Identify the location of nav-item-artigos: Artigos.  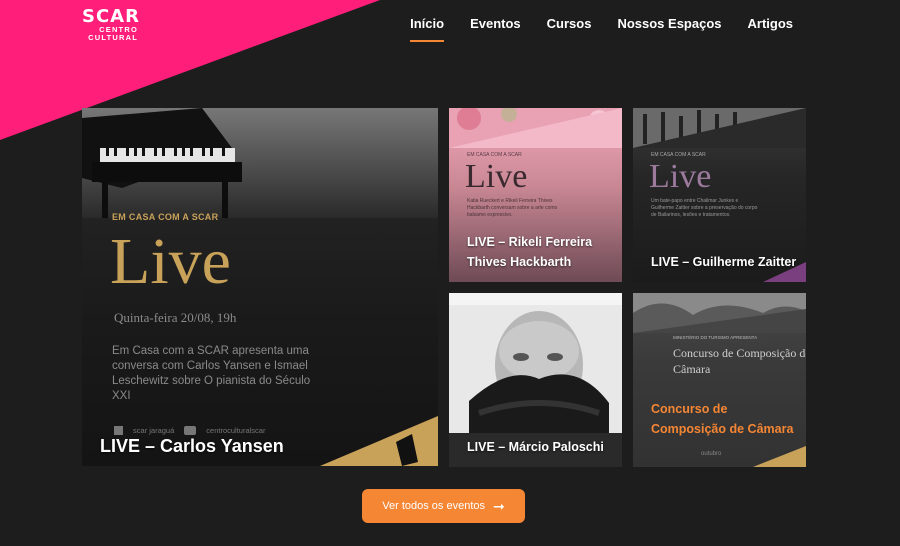
(771, 29).